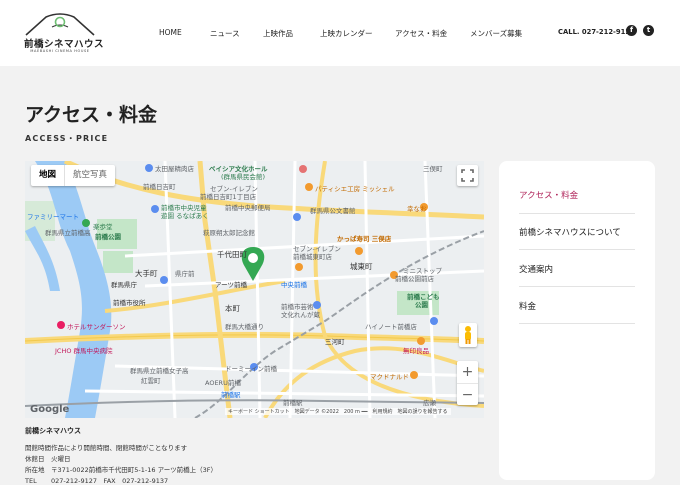  I want to click on map-type-map-button: 地図, so click(47, 175).